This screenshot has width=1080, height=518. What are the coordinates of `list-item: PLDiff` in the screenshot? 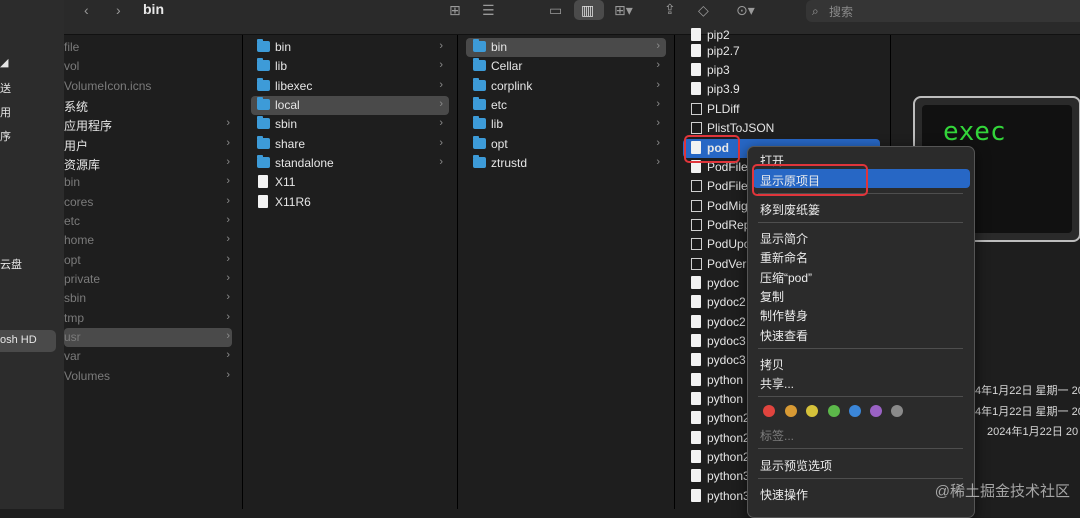 It's located at (782, 109).